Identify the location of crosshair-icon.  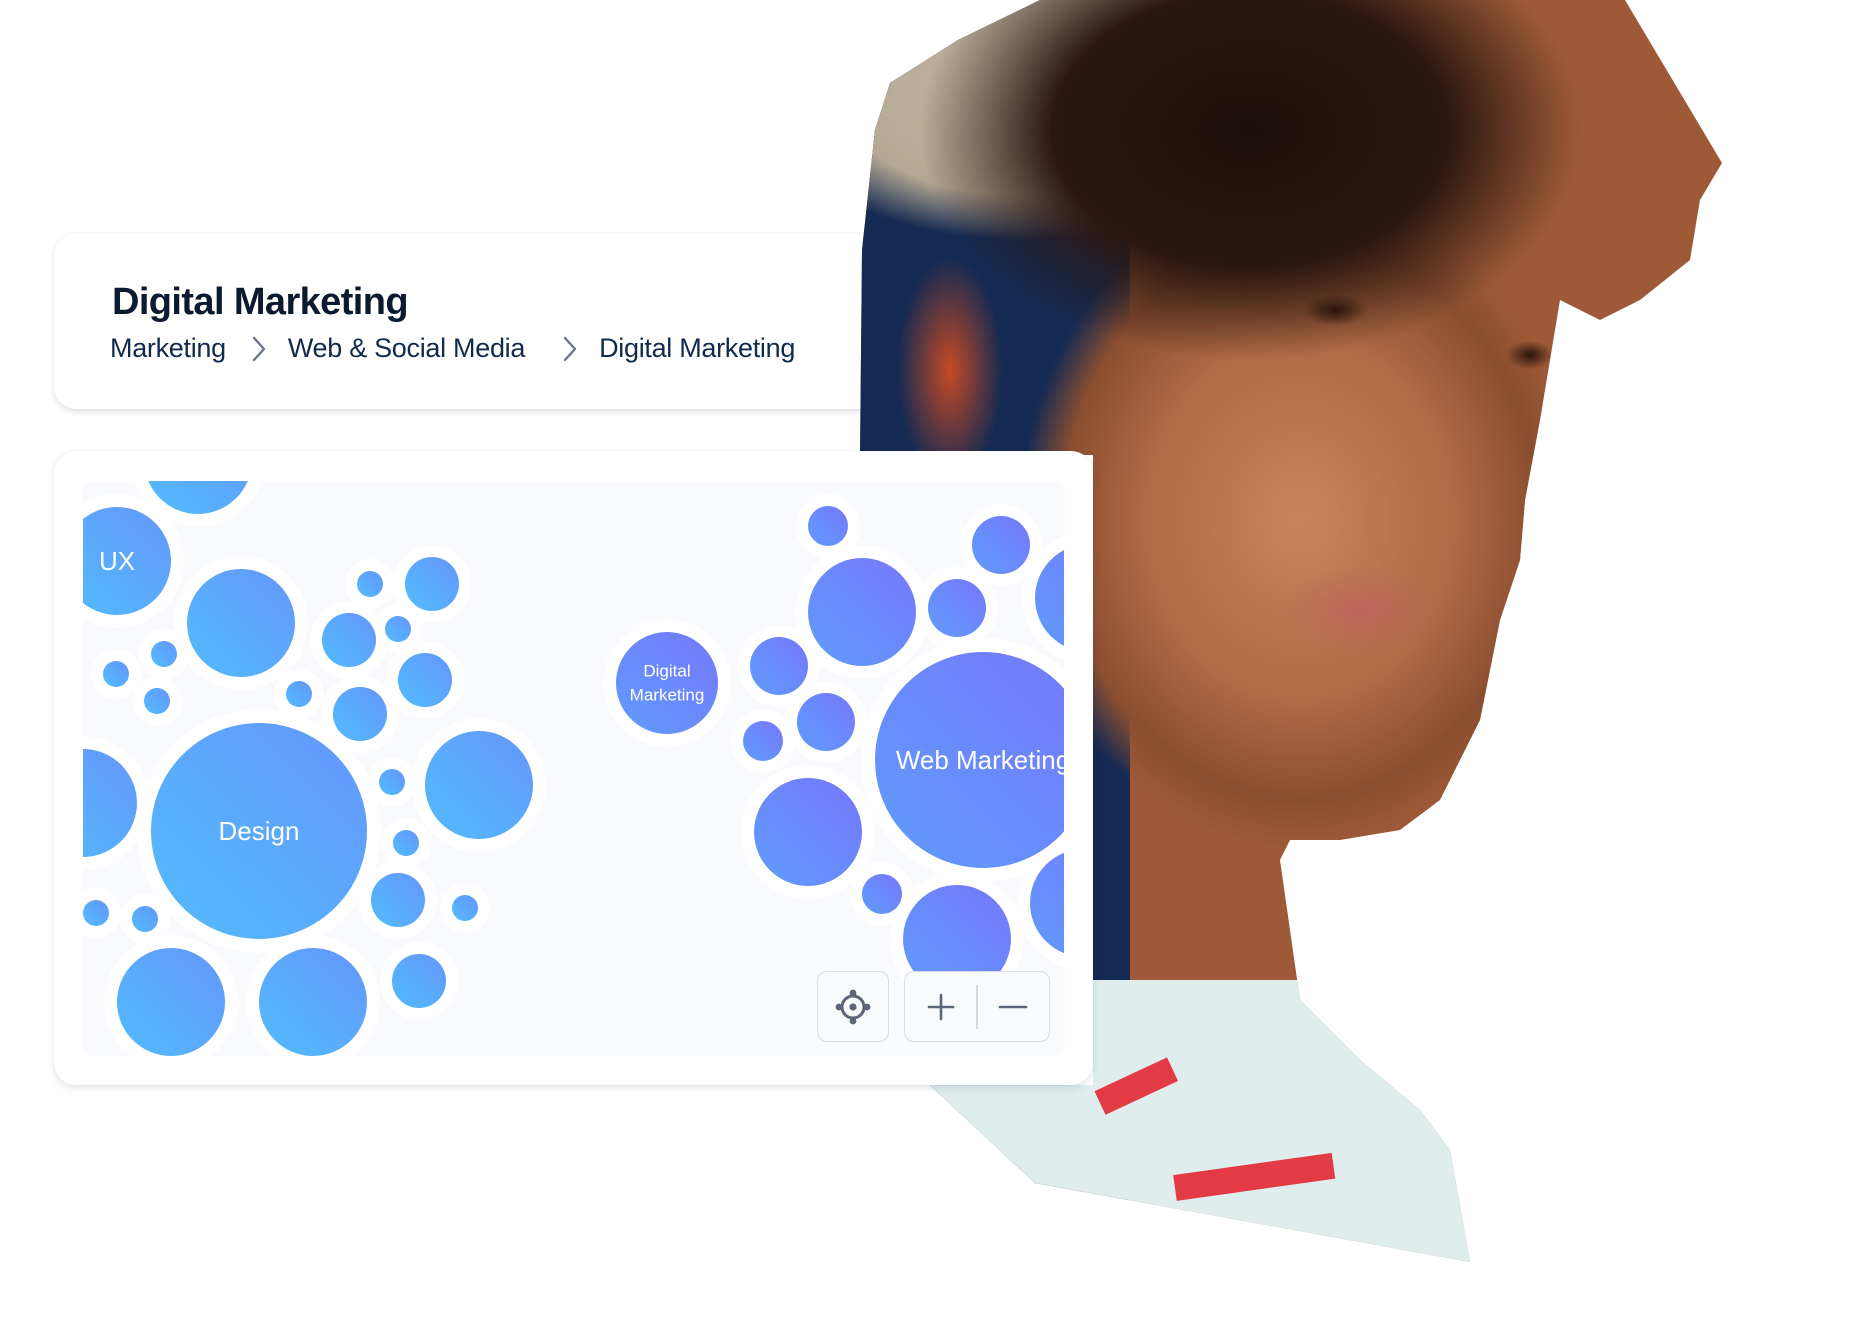
(853, 1006).